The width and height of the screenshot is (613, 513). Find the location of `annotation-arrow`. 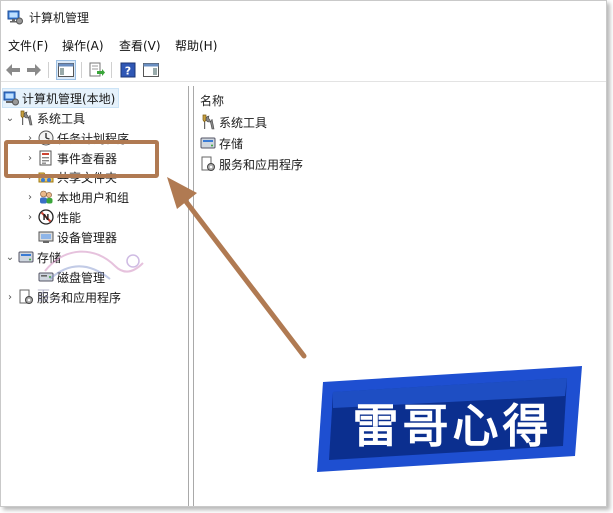

annotation-arrow is located at coordinates (237, 268).